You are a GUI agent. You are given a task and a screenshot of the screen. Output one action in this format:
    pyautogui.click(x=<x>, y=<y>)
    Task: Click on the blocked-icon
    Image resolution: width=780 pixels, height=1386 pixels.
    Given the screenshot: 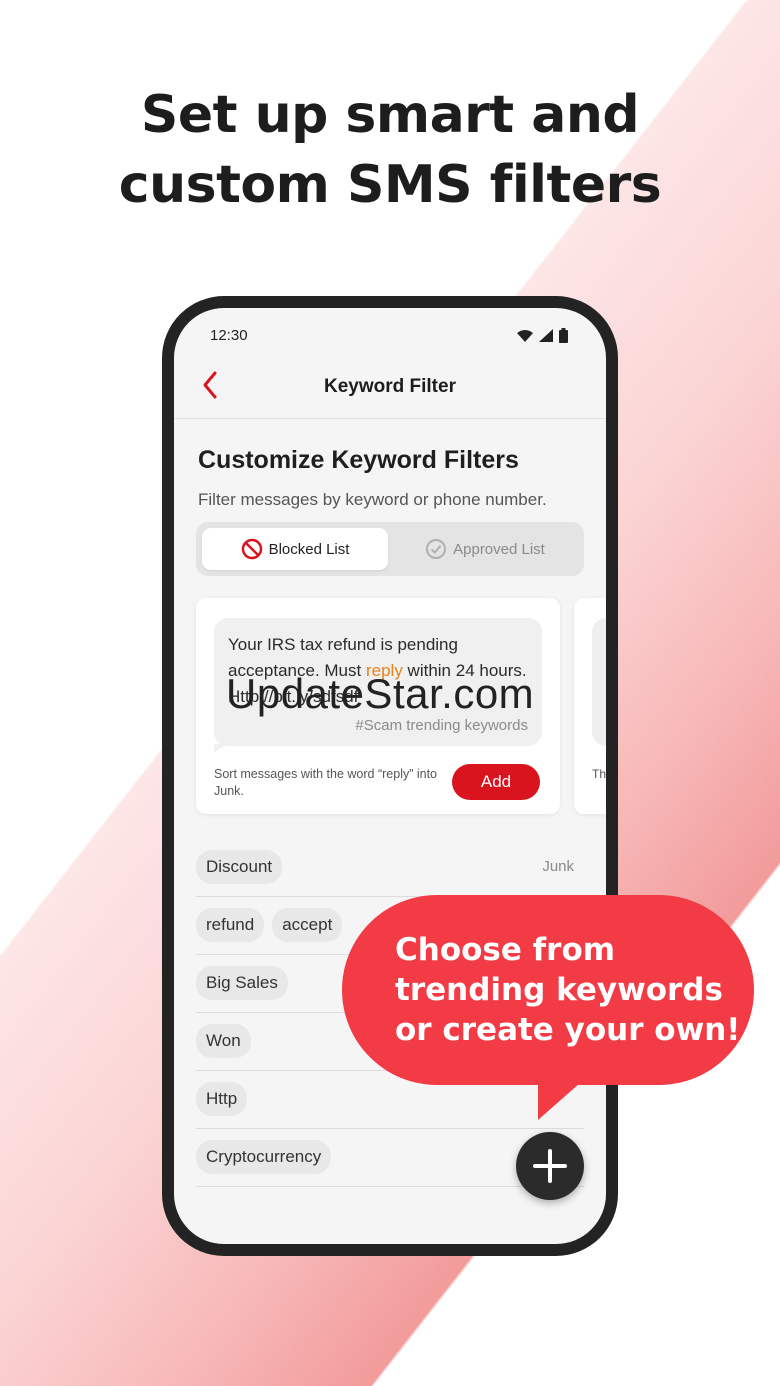 What is the action you would take?
    pyautogui.click(x=251, y=549)
    